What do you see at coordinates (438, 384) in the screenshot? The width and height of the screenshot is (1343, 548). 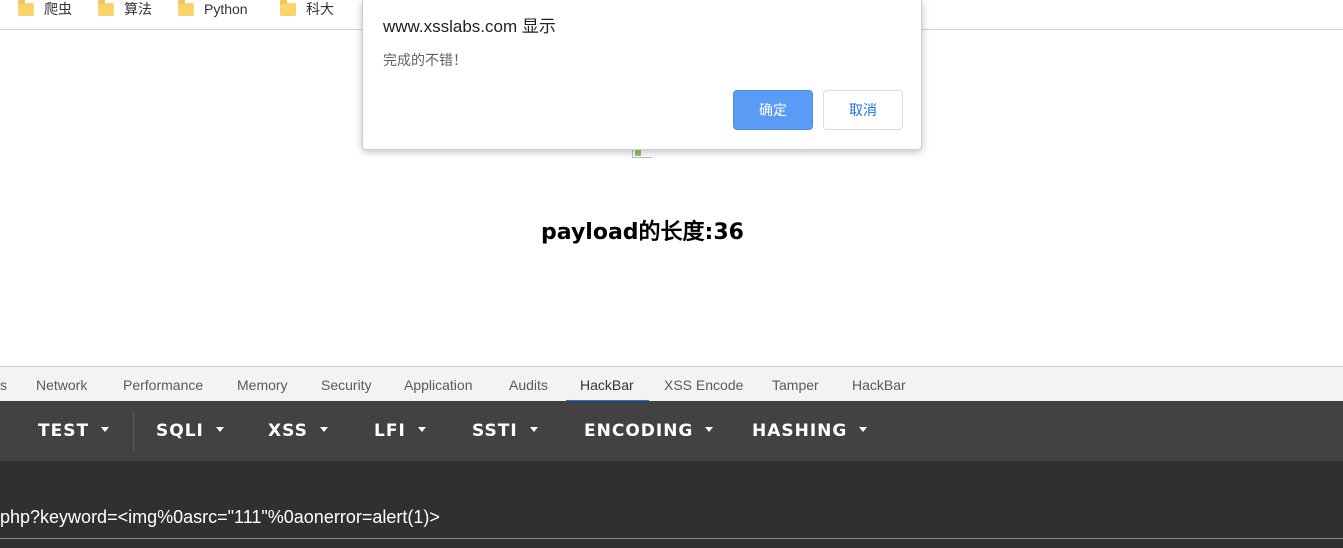 I see `tab-application: Application` at bounding box center [438, 384].